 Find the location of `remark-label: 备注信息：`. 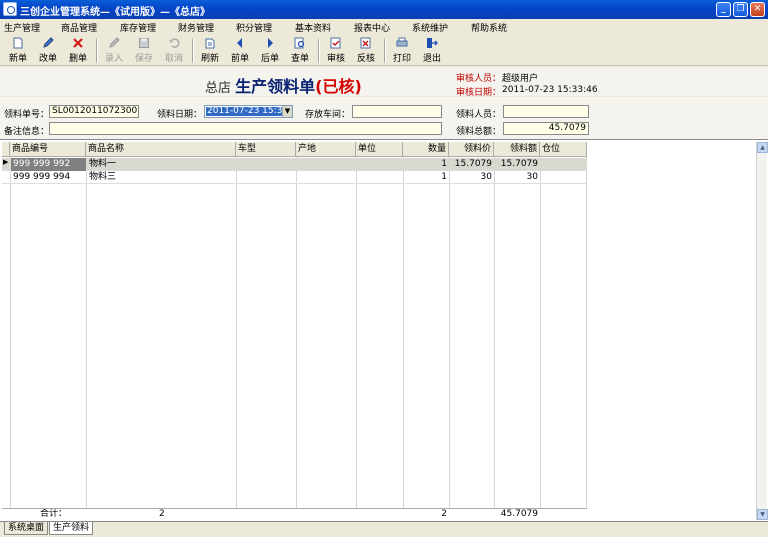

remark-label: 备注信息： is located at coordinates (27, 132).